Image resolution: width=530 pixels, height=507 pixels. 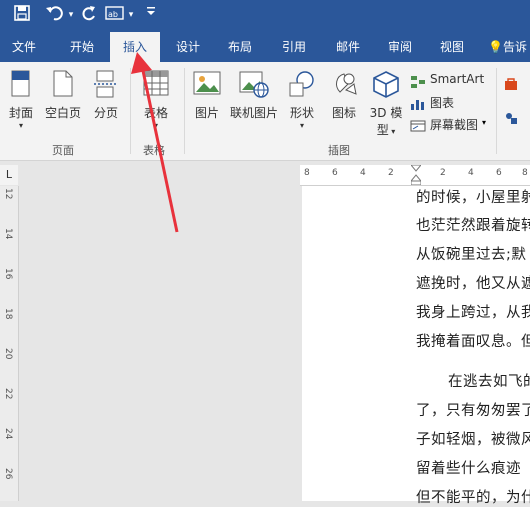 I want to click on tab-home: 开始, so click(x=82, y=47).